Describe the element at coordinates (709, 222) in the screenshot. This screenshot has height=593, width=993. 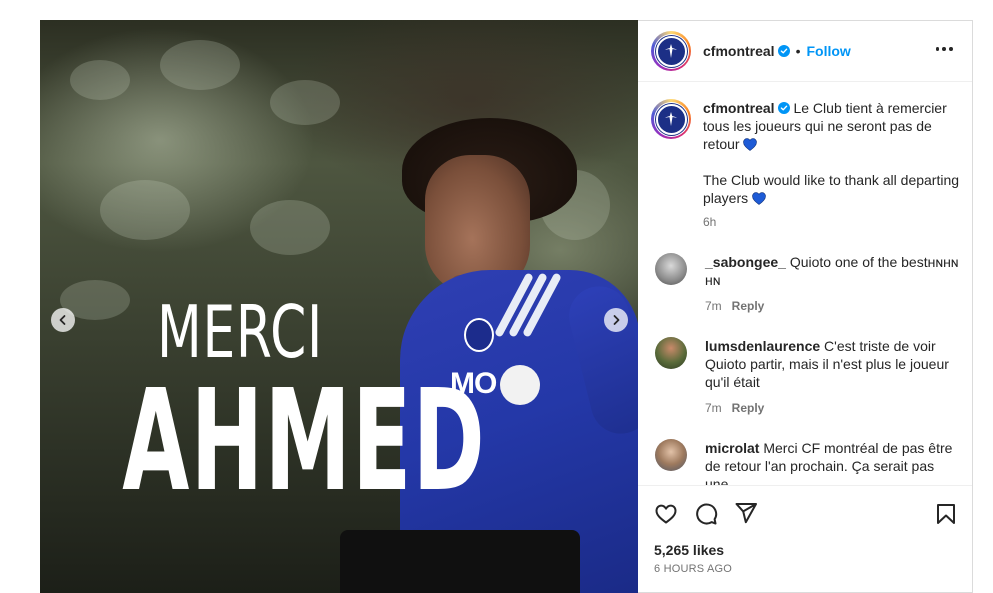
I see `caption-time: 6h` at that location.